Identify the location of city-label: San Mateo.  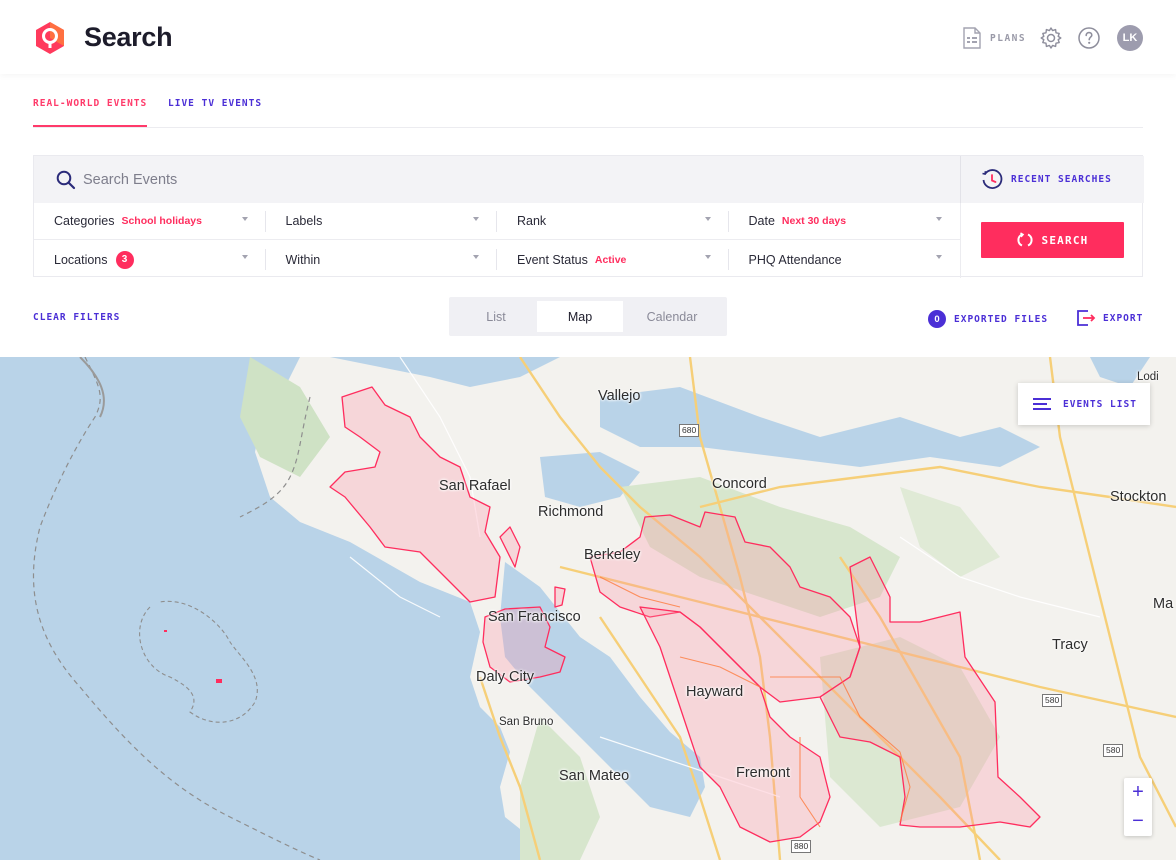
(594, 776).